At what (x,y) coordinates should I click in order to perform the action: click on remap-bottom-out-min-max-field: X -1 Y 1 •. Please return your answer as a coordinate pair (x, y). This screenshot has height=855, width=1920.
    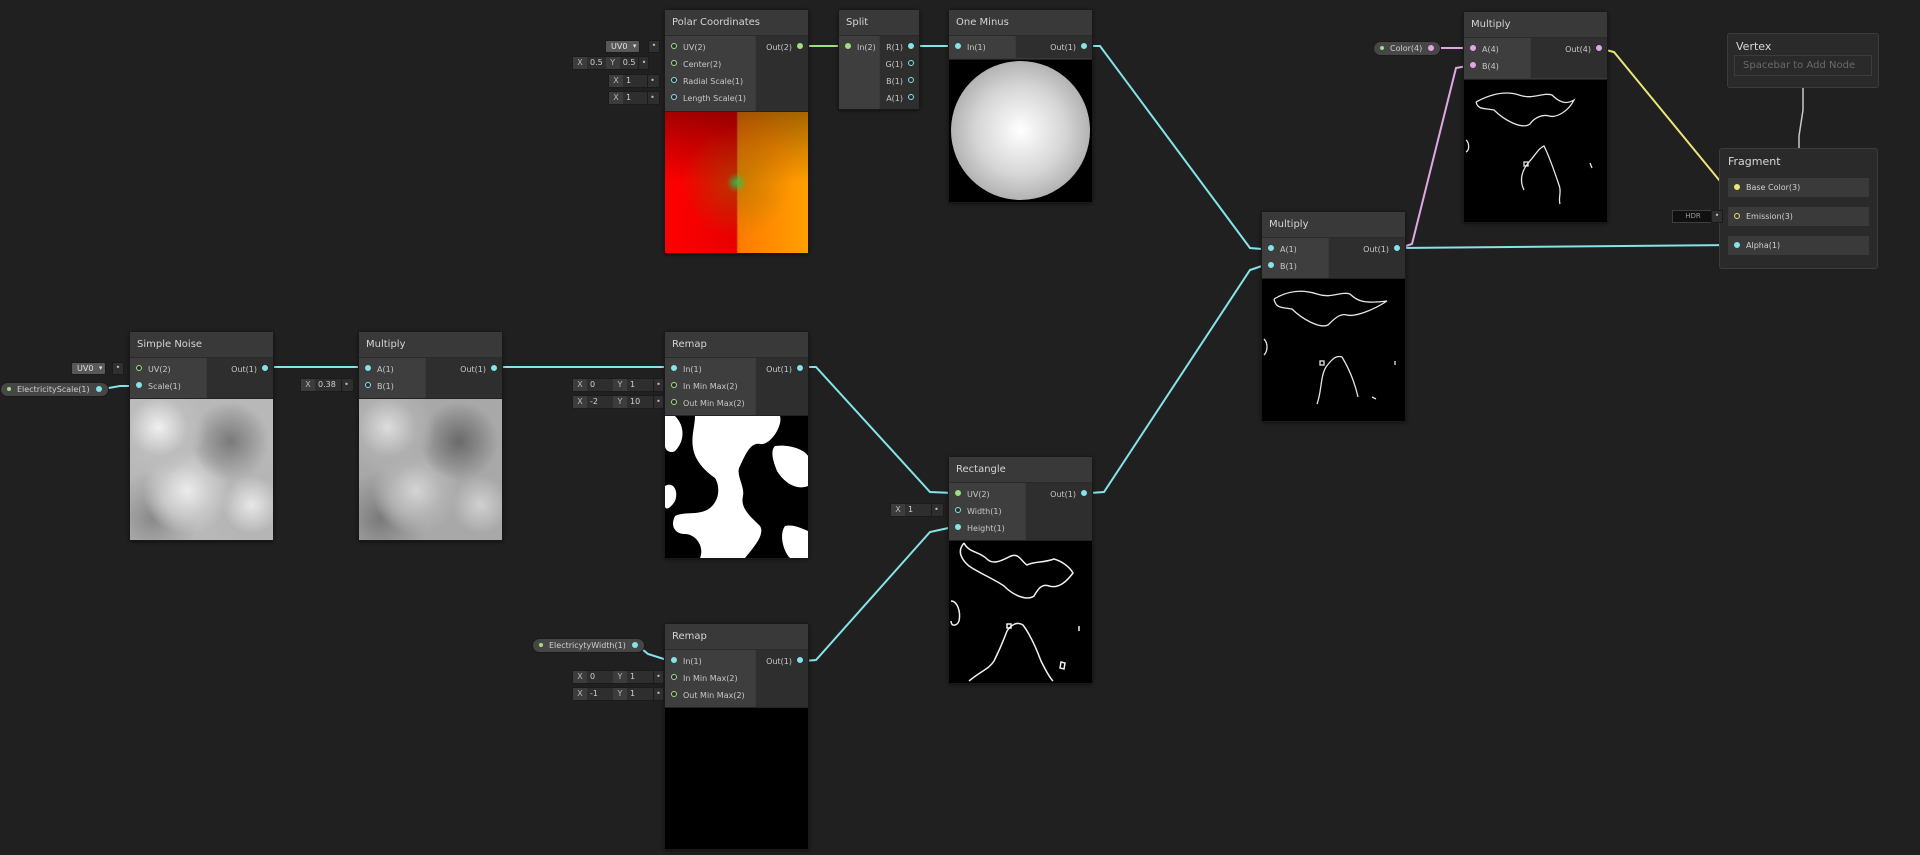
    Looking at the image, I should click on (618, 694).